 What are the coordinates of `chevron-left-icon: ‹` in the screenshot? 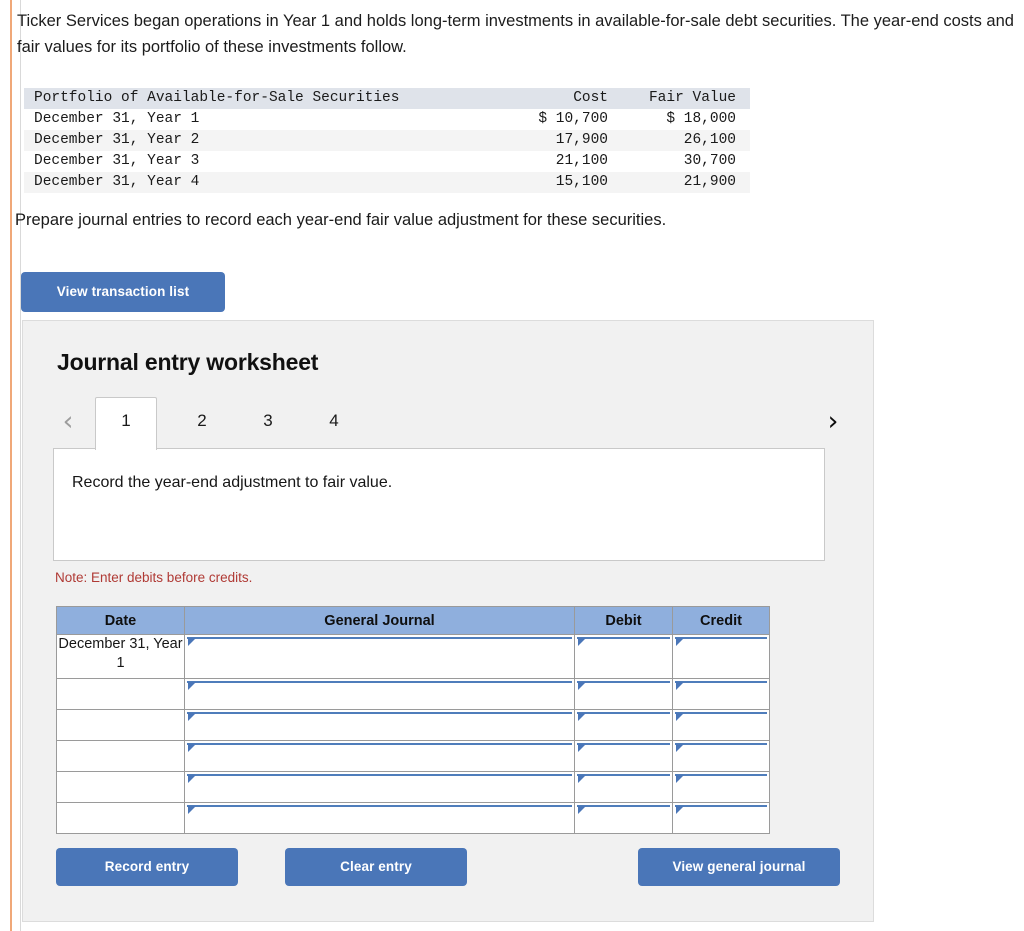 It's located at (68, 422).